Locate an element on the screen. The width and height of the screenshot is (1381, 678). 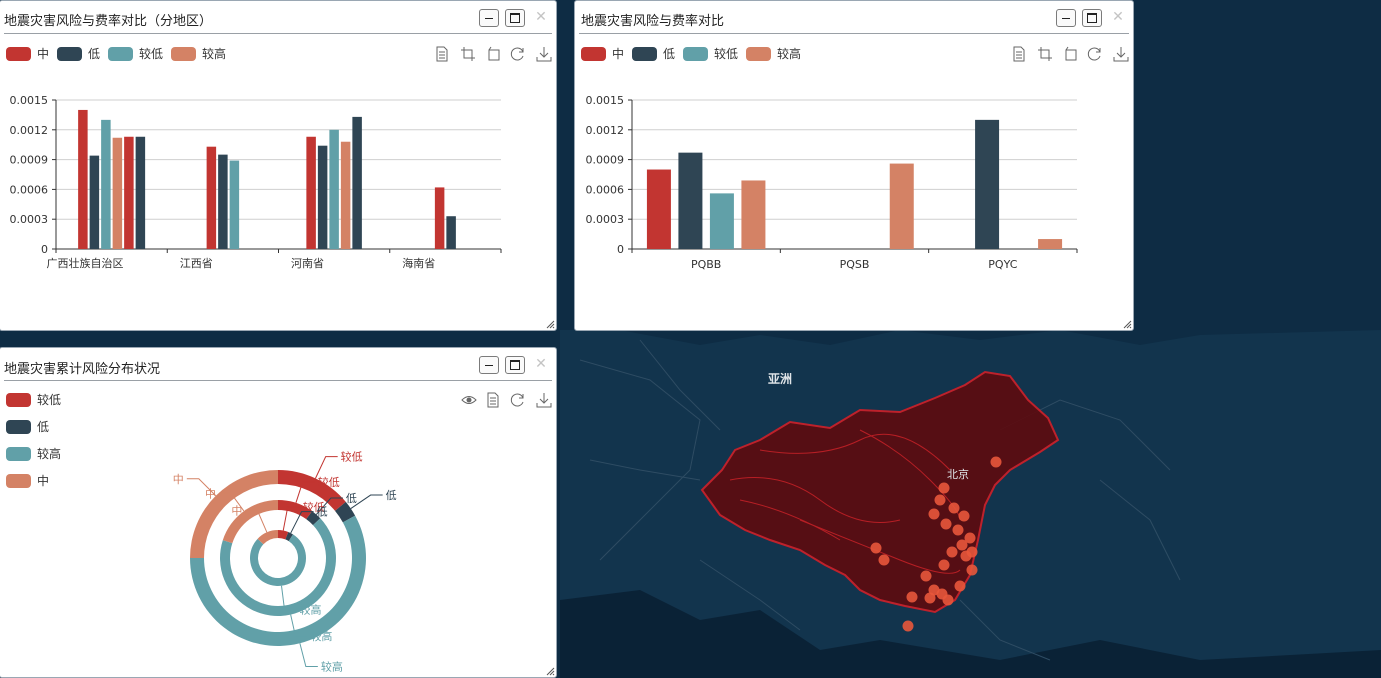
x-tick-label: 江西省 is located at coordinates (196, 263).